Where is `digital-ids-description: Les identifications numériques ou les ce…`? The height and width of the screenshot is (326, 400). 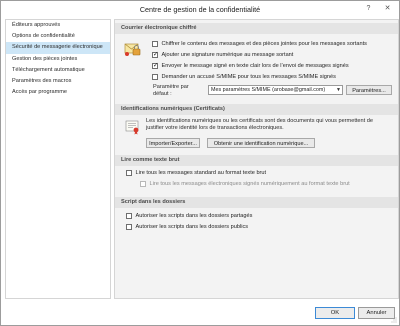 digital-ids-description: Les identifications numériques ou les ce… is located at coordinates (259, 125).